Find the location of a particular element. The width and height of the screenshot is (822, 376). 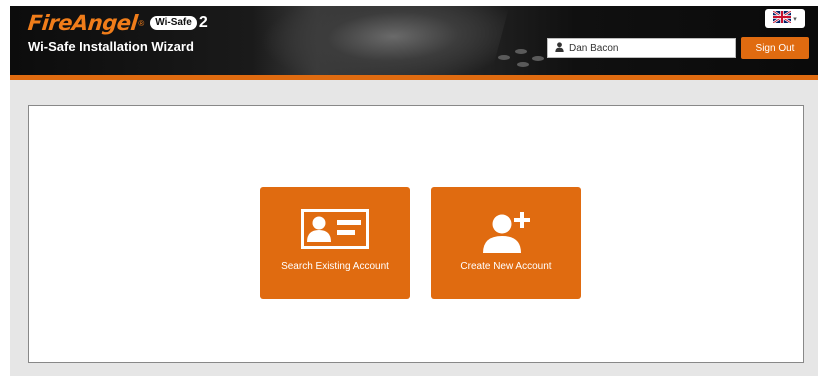

logo-registered-mark: ® is located at coordinates (141, 23).